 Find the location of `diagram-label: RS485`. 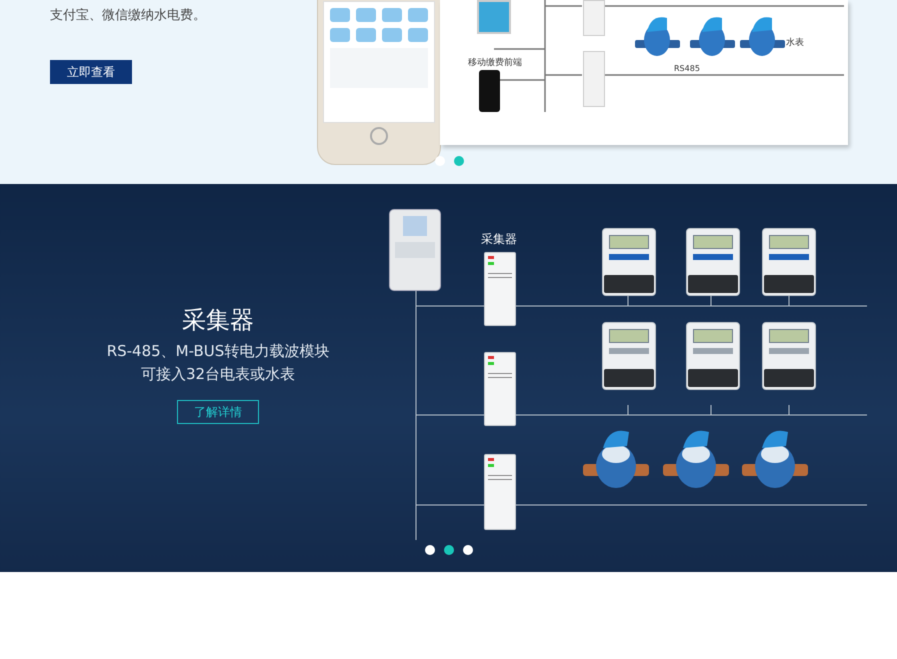

diagram-label: RS485 is located at coordinates (687, 69).